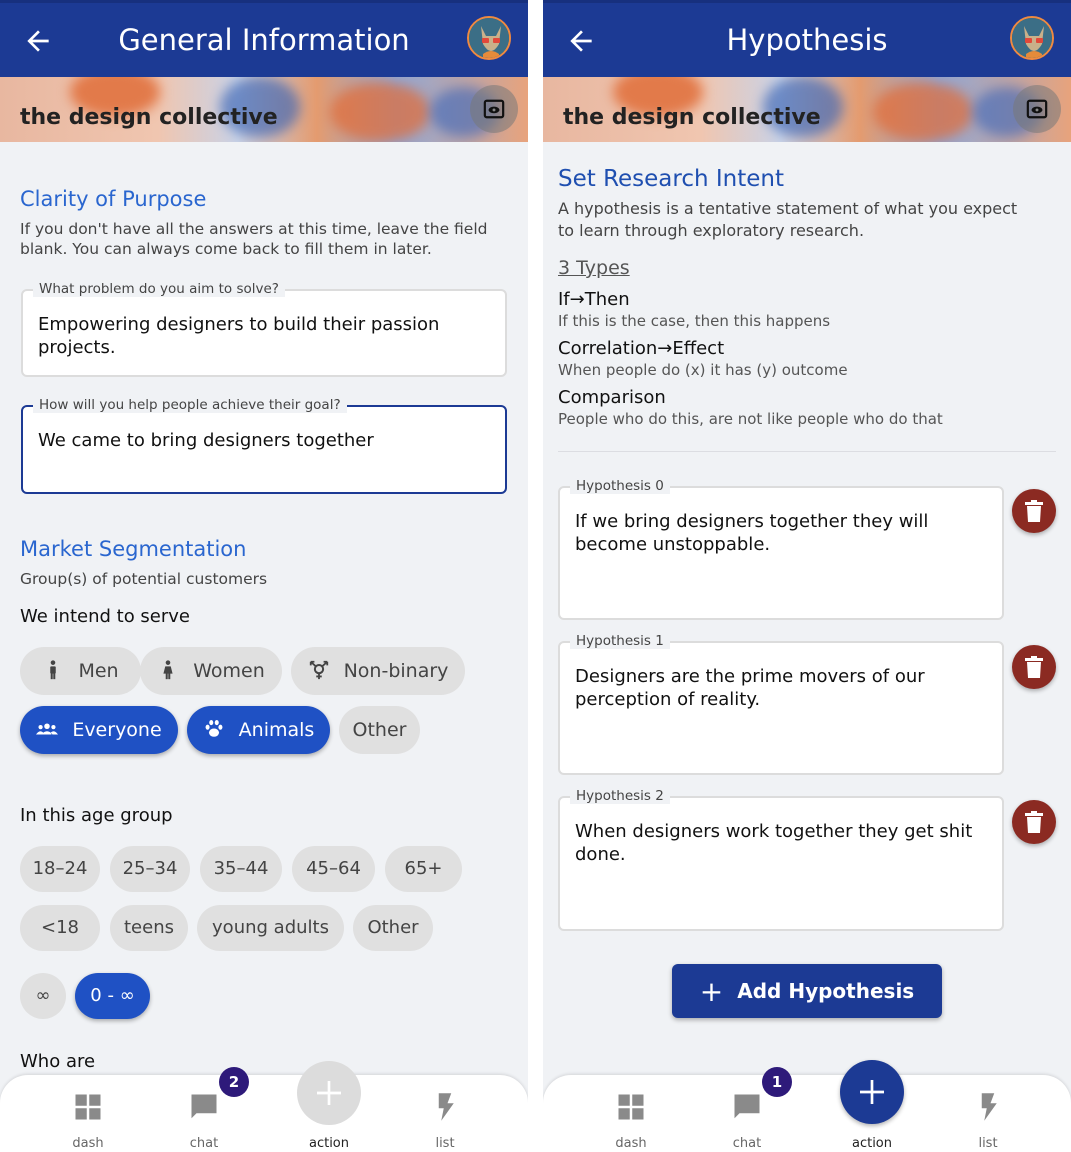 Image resolution: width=1071 pixels, height=1152 pixels. I want to click on chip-age-under-18: <18, so click(60, 928).